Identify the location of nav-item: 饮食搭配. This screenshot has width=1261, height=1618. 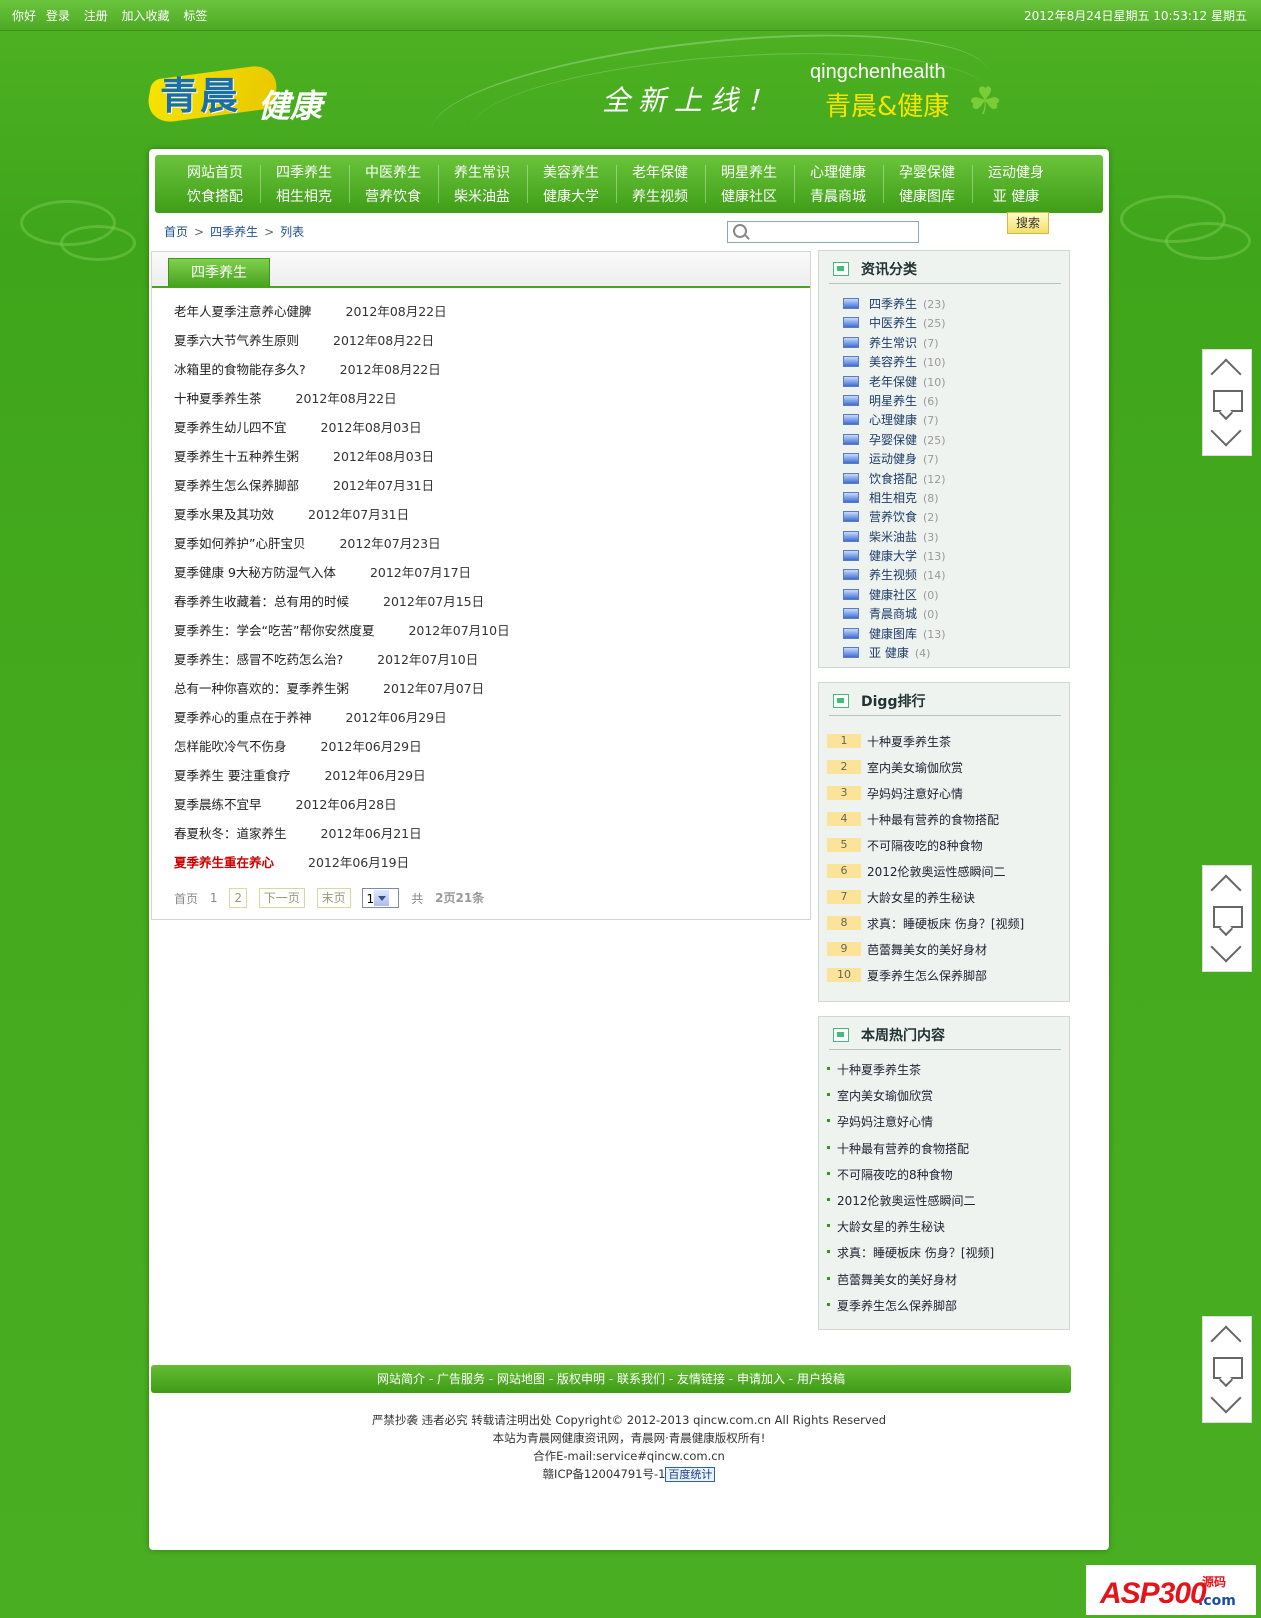
(215, 197).